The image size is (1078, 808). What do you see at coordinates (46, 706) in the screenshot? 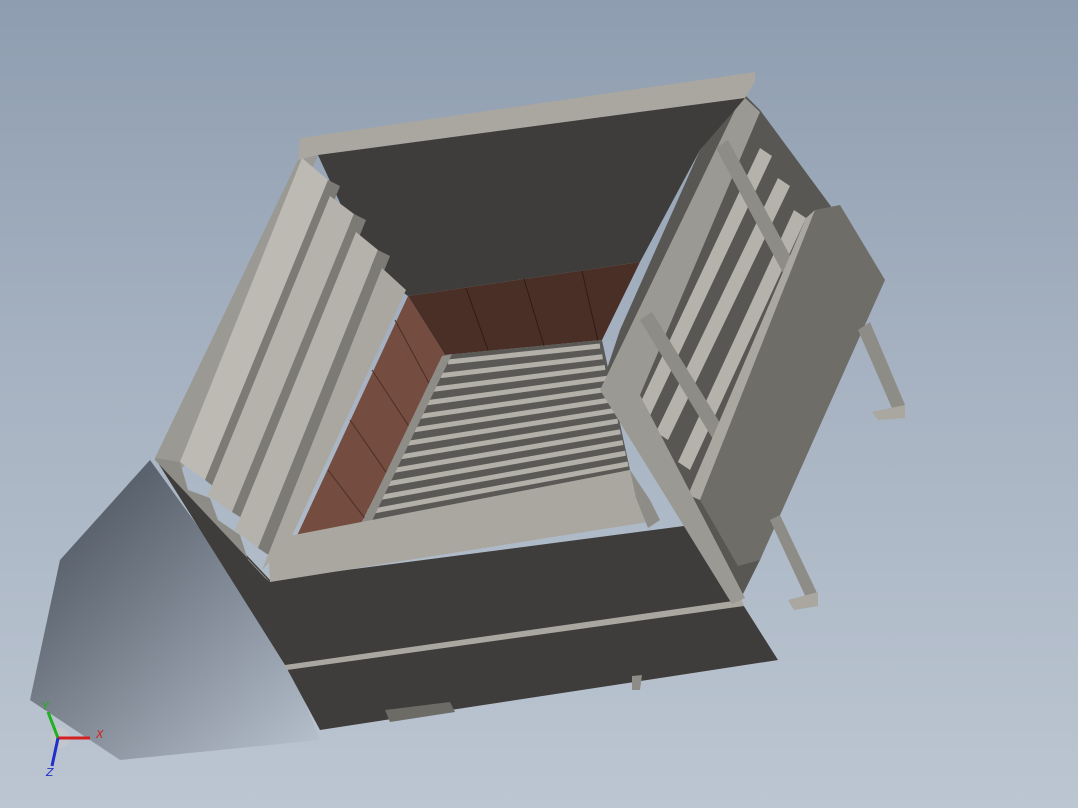
I see `y-axis-label: Y` at bounding box center [46, 706].